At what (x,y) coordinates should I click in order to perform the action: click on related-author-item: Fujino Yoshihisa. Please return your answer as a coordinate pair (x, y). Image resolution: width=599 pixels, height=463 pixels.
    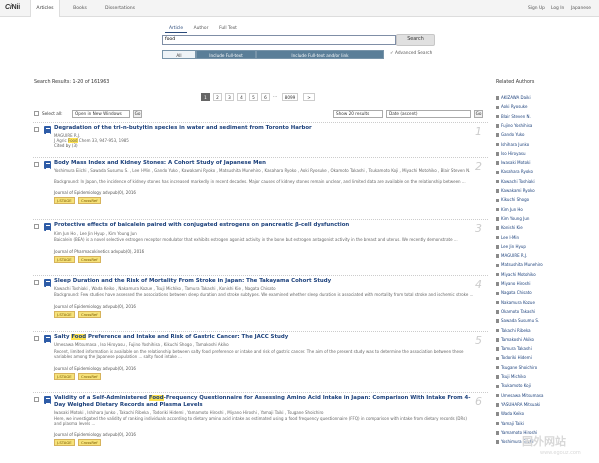
    Looking at the image, I should click on (514, 126).